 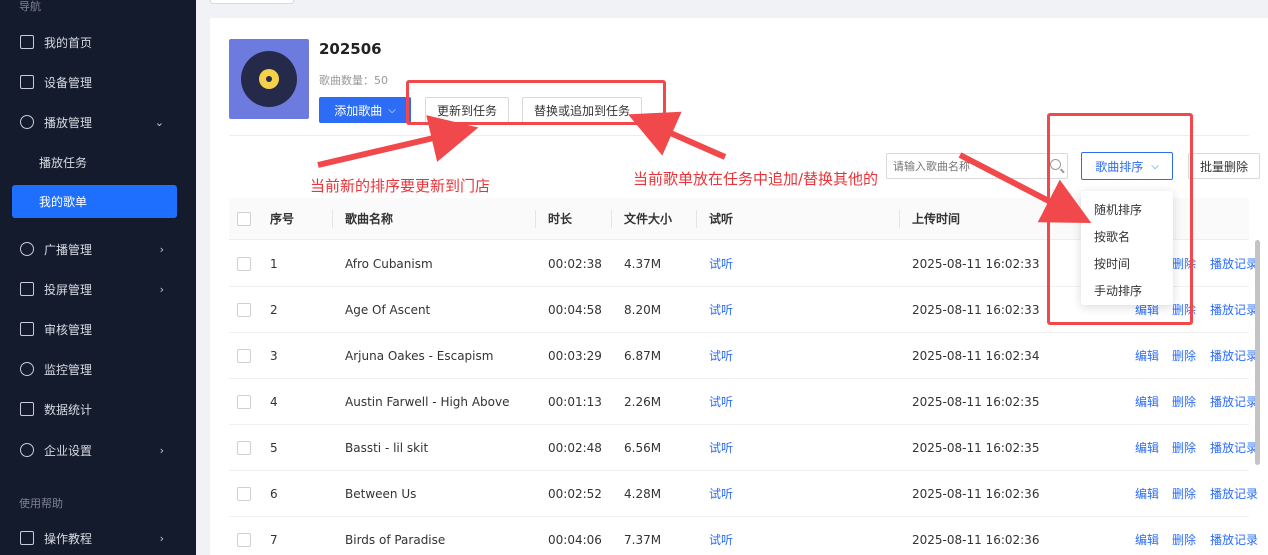 I want to click on arrow-to-replace-button, so click(x=677, y=135).